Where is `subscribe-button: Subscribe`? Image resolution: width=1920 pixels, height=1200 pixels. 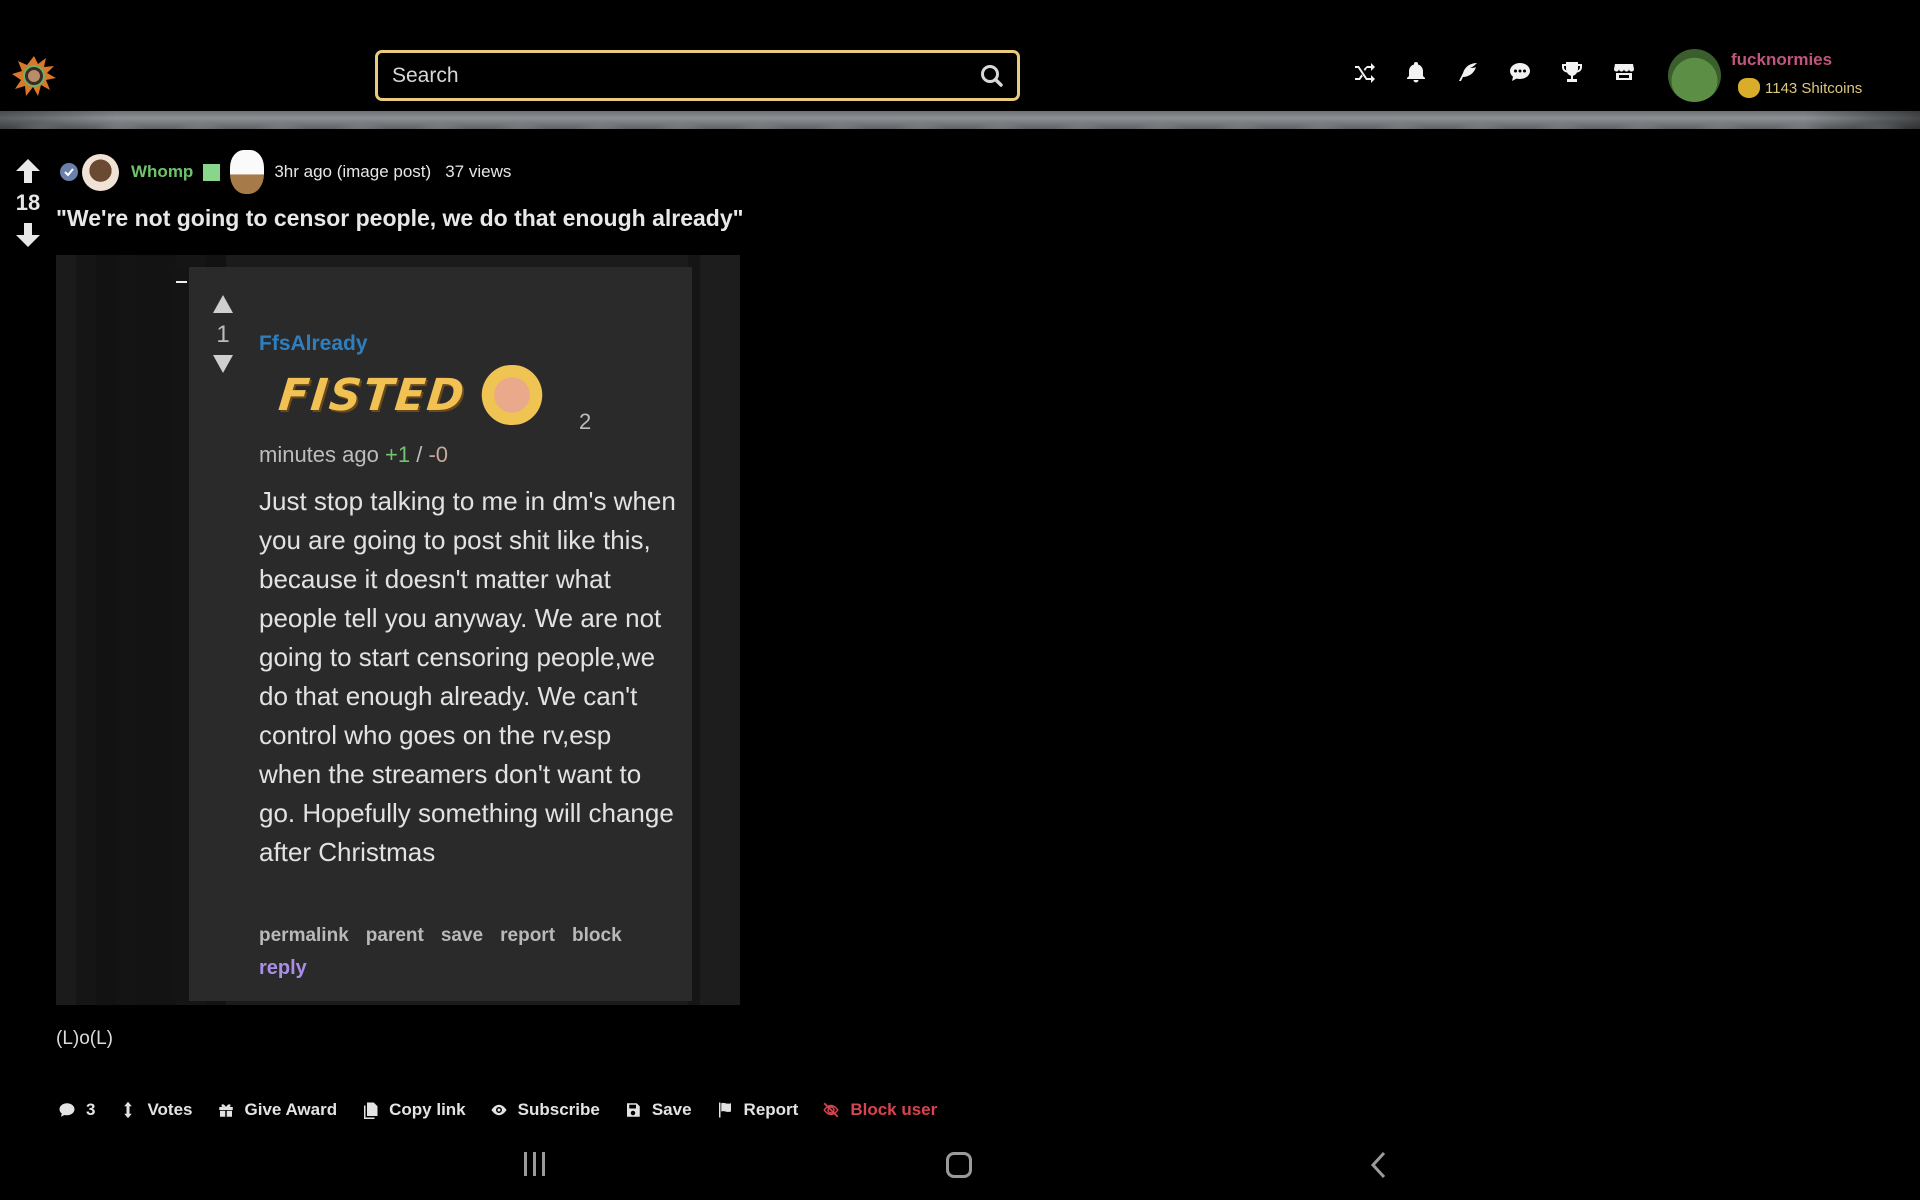
subscribe-button: Subscribe is located at coordinates (545, 1110).